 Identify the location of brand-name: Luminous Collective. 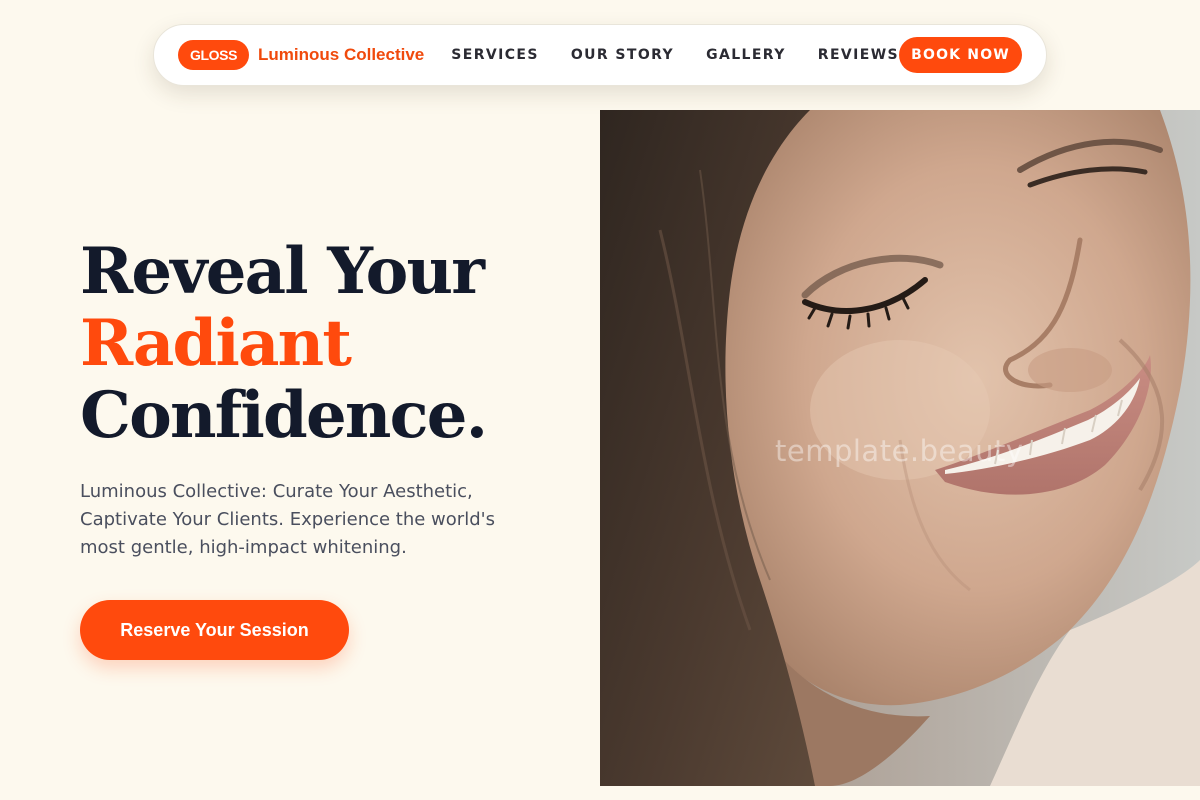
(341, 55).